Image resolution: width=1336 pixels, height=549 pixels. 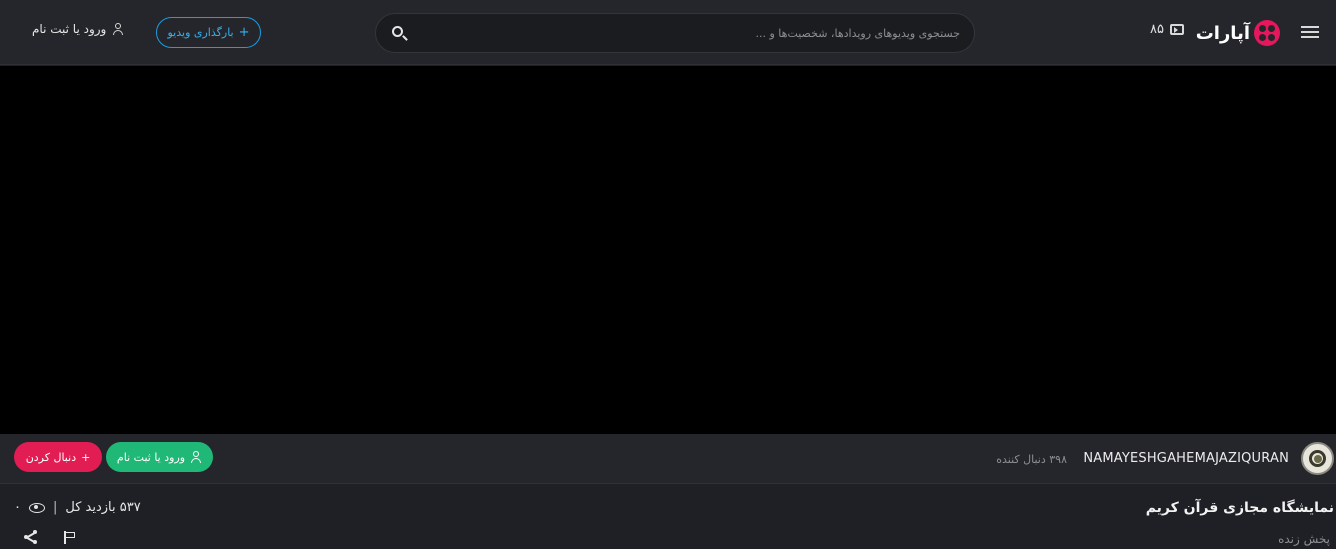 What do you see at coordinates (36, 507) in the screenshot?
I see `eye-icon` at bounding box center [36, 507].